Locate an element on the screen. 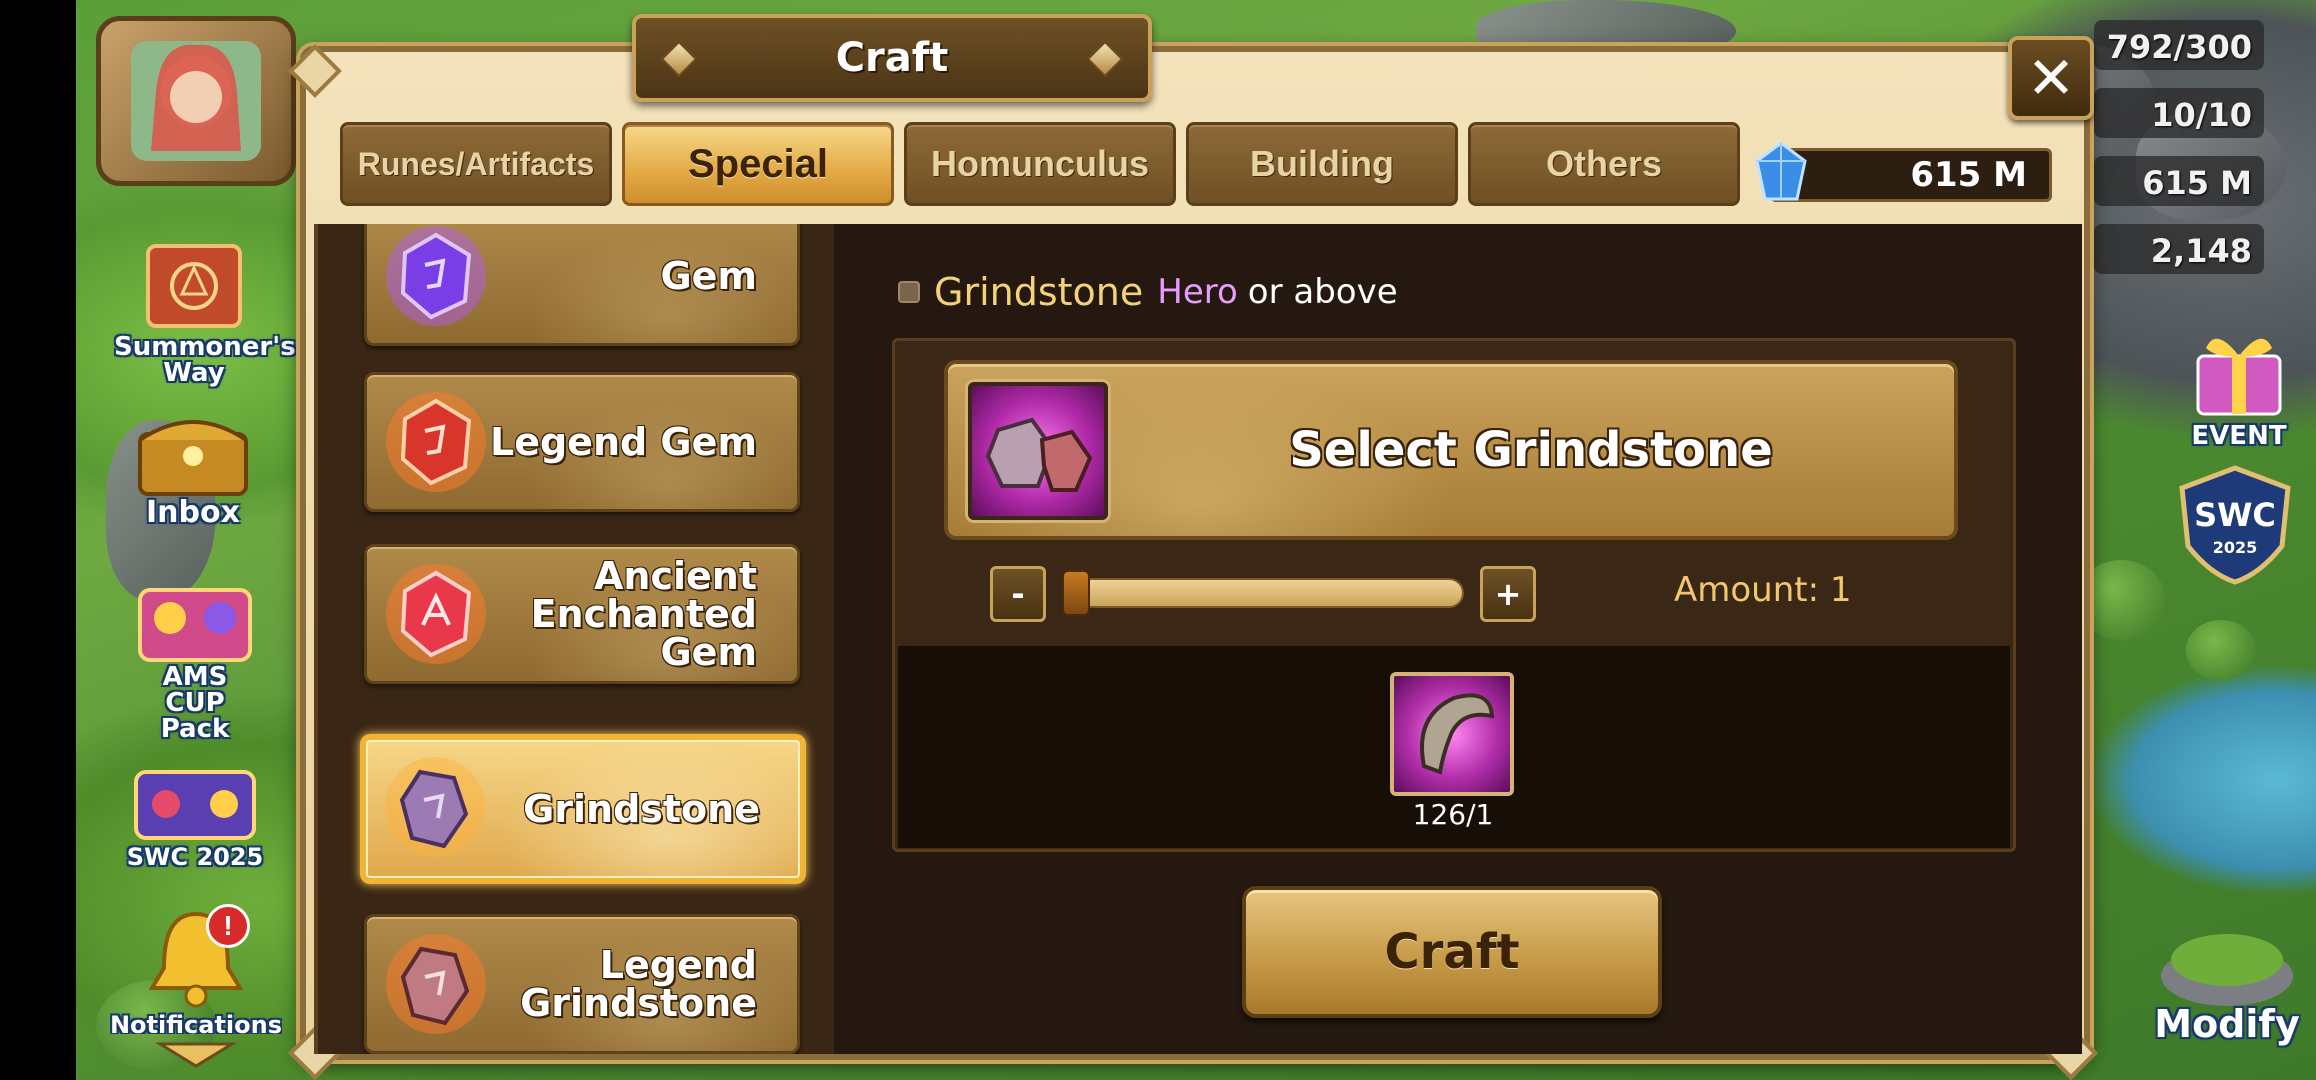  list-item-legend-gem: Legend Gem is located at coordinates (582, 442).